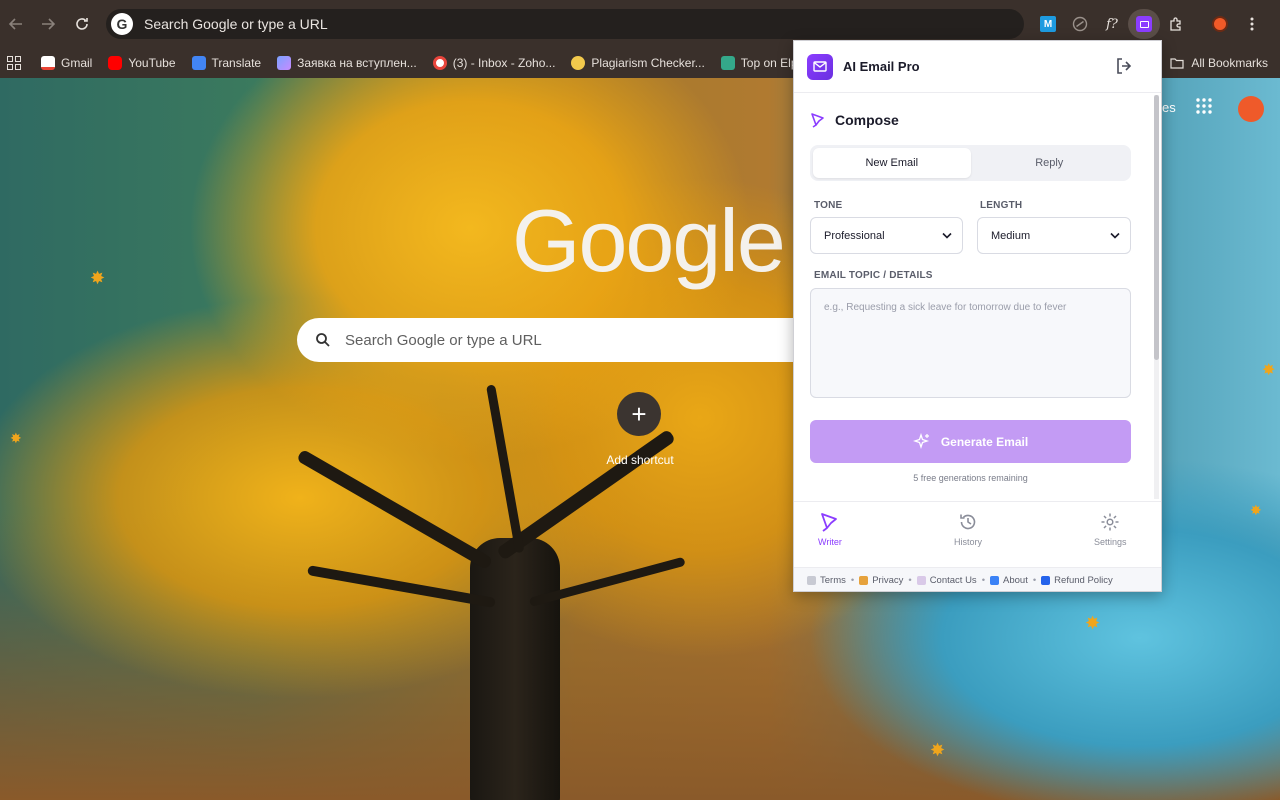  I want to click on bookmark-gmail: Gmail, so click(66, 63).